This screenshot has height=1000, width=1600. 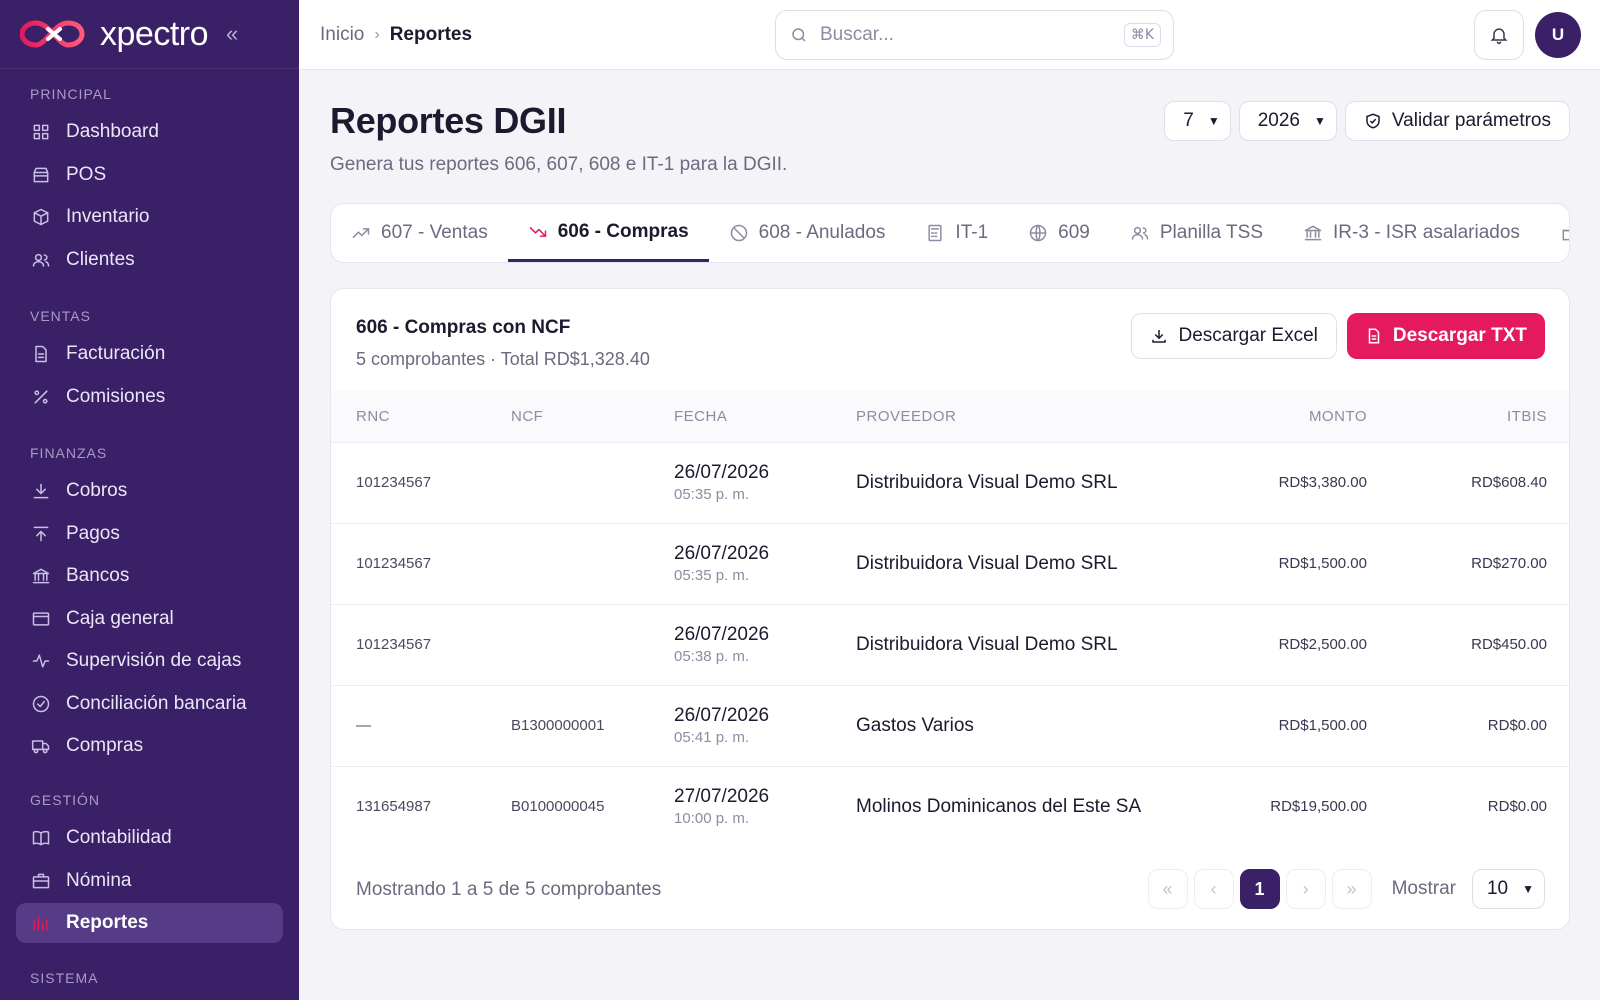 I want to click on year-select: 2026 ▼, so click(x=1287, y=121).